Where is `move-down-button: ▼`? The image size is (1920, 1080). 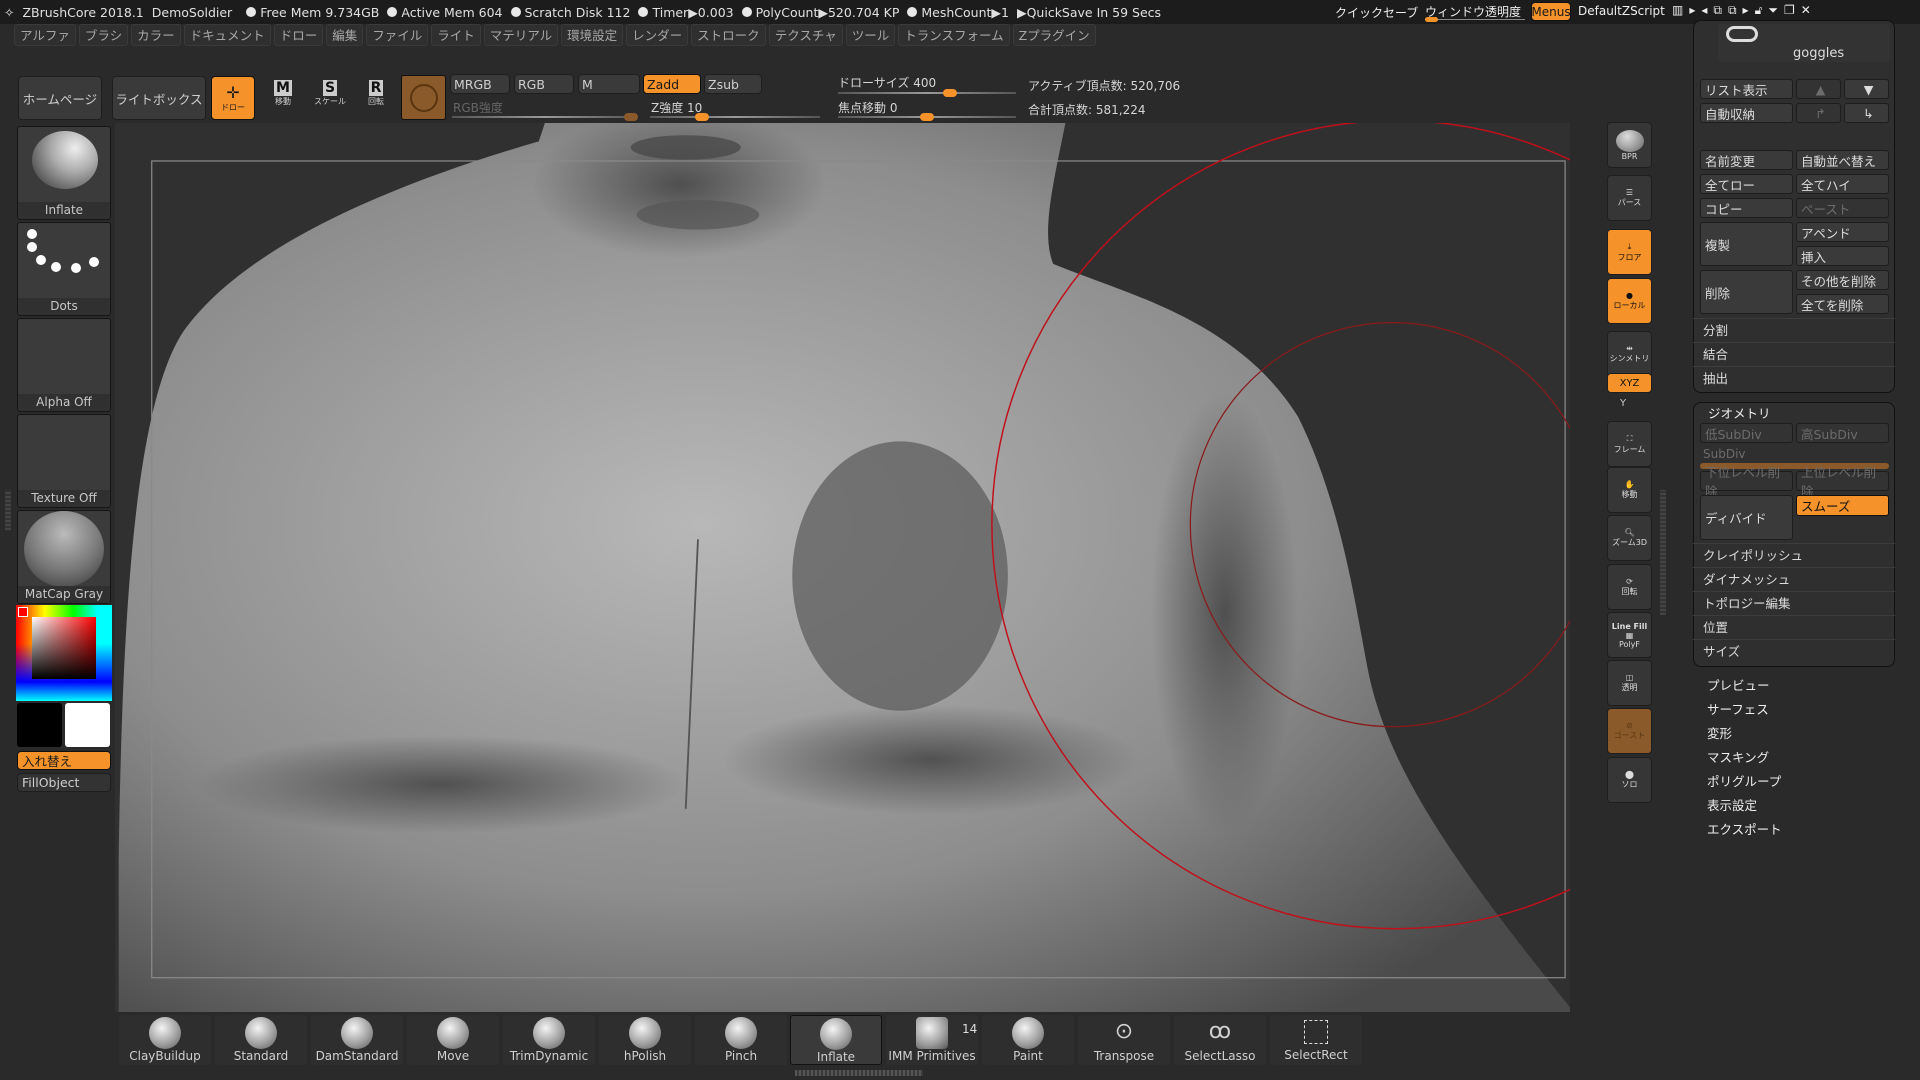 move-down-button: ▼ is located at coordinates (1866, 89).